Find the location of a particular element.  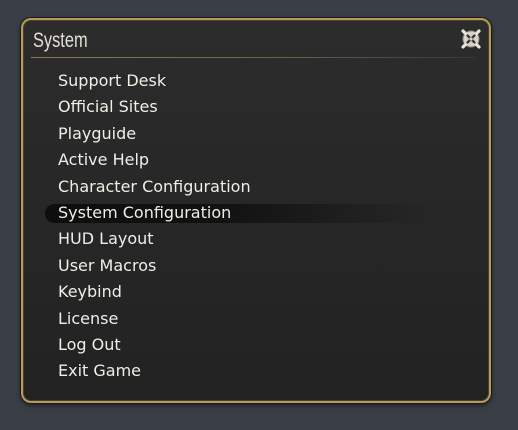

menu-item-hud-layout: HUD Layout is located at coordinates (256, 239).